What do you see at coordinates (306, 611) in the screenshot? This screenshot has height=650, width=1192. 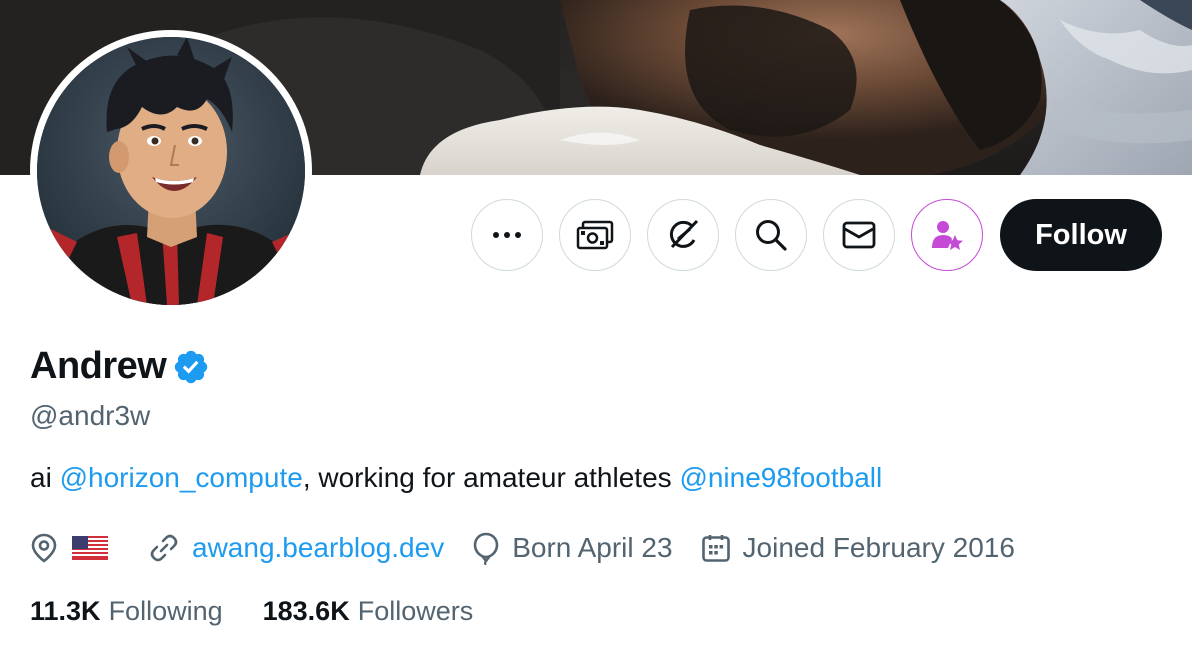 I see `followers-count: 183.6K` at bounding box center [306, 611].